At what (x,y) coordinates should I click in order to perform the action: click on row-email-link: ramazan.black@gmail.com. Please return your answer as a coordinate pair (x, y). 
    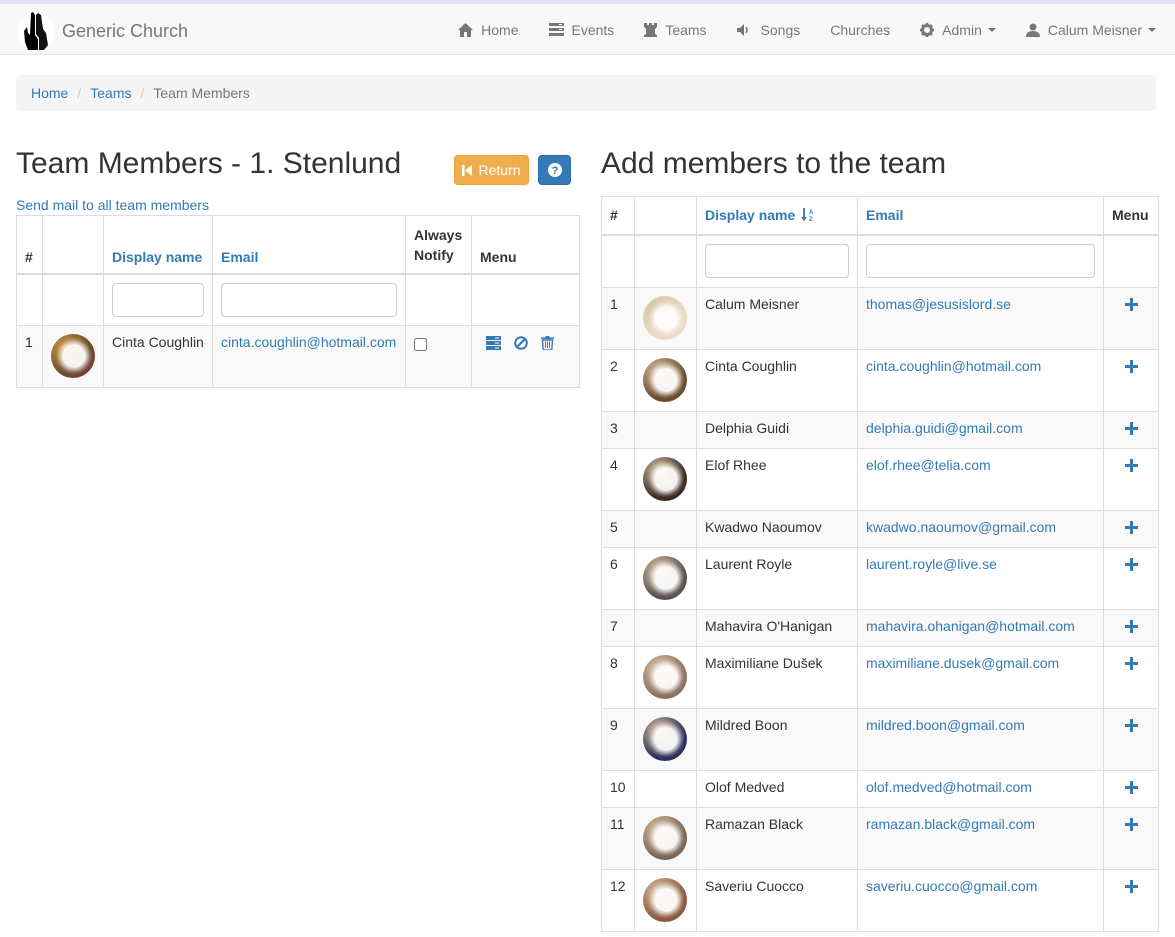
    Looking at the image, I should click on (950, 824).